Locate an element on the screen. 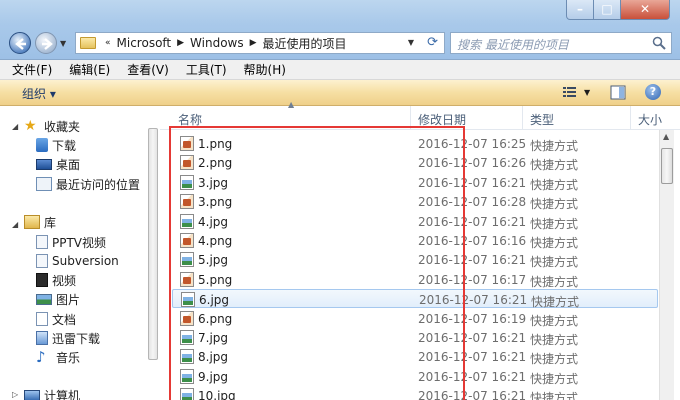  minimize-button: – is located at coordinates (580, 10).